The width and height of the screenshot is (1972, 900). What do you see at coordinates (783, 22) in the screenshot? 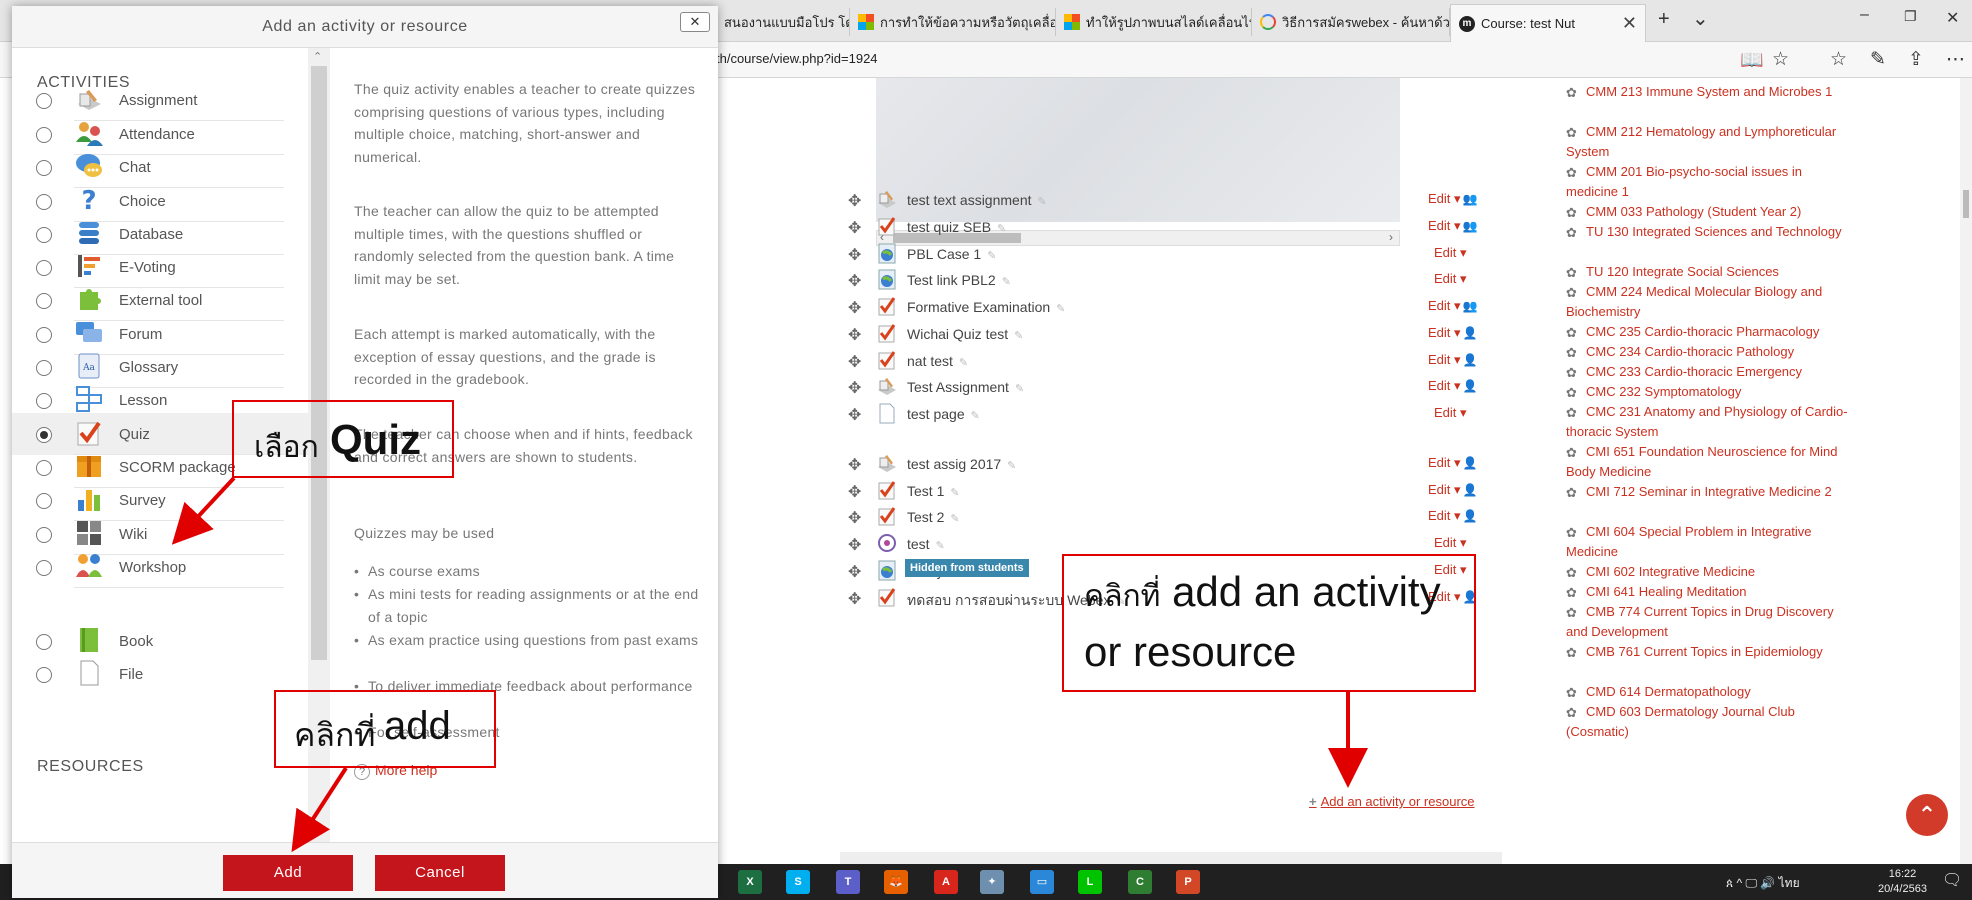
I see `tab-0: สนองานแบบมือโปร โดยใร` at bounding box center [783, 22].